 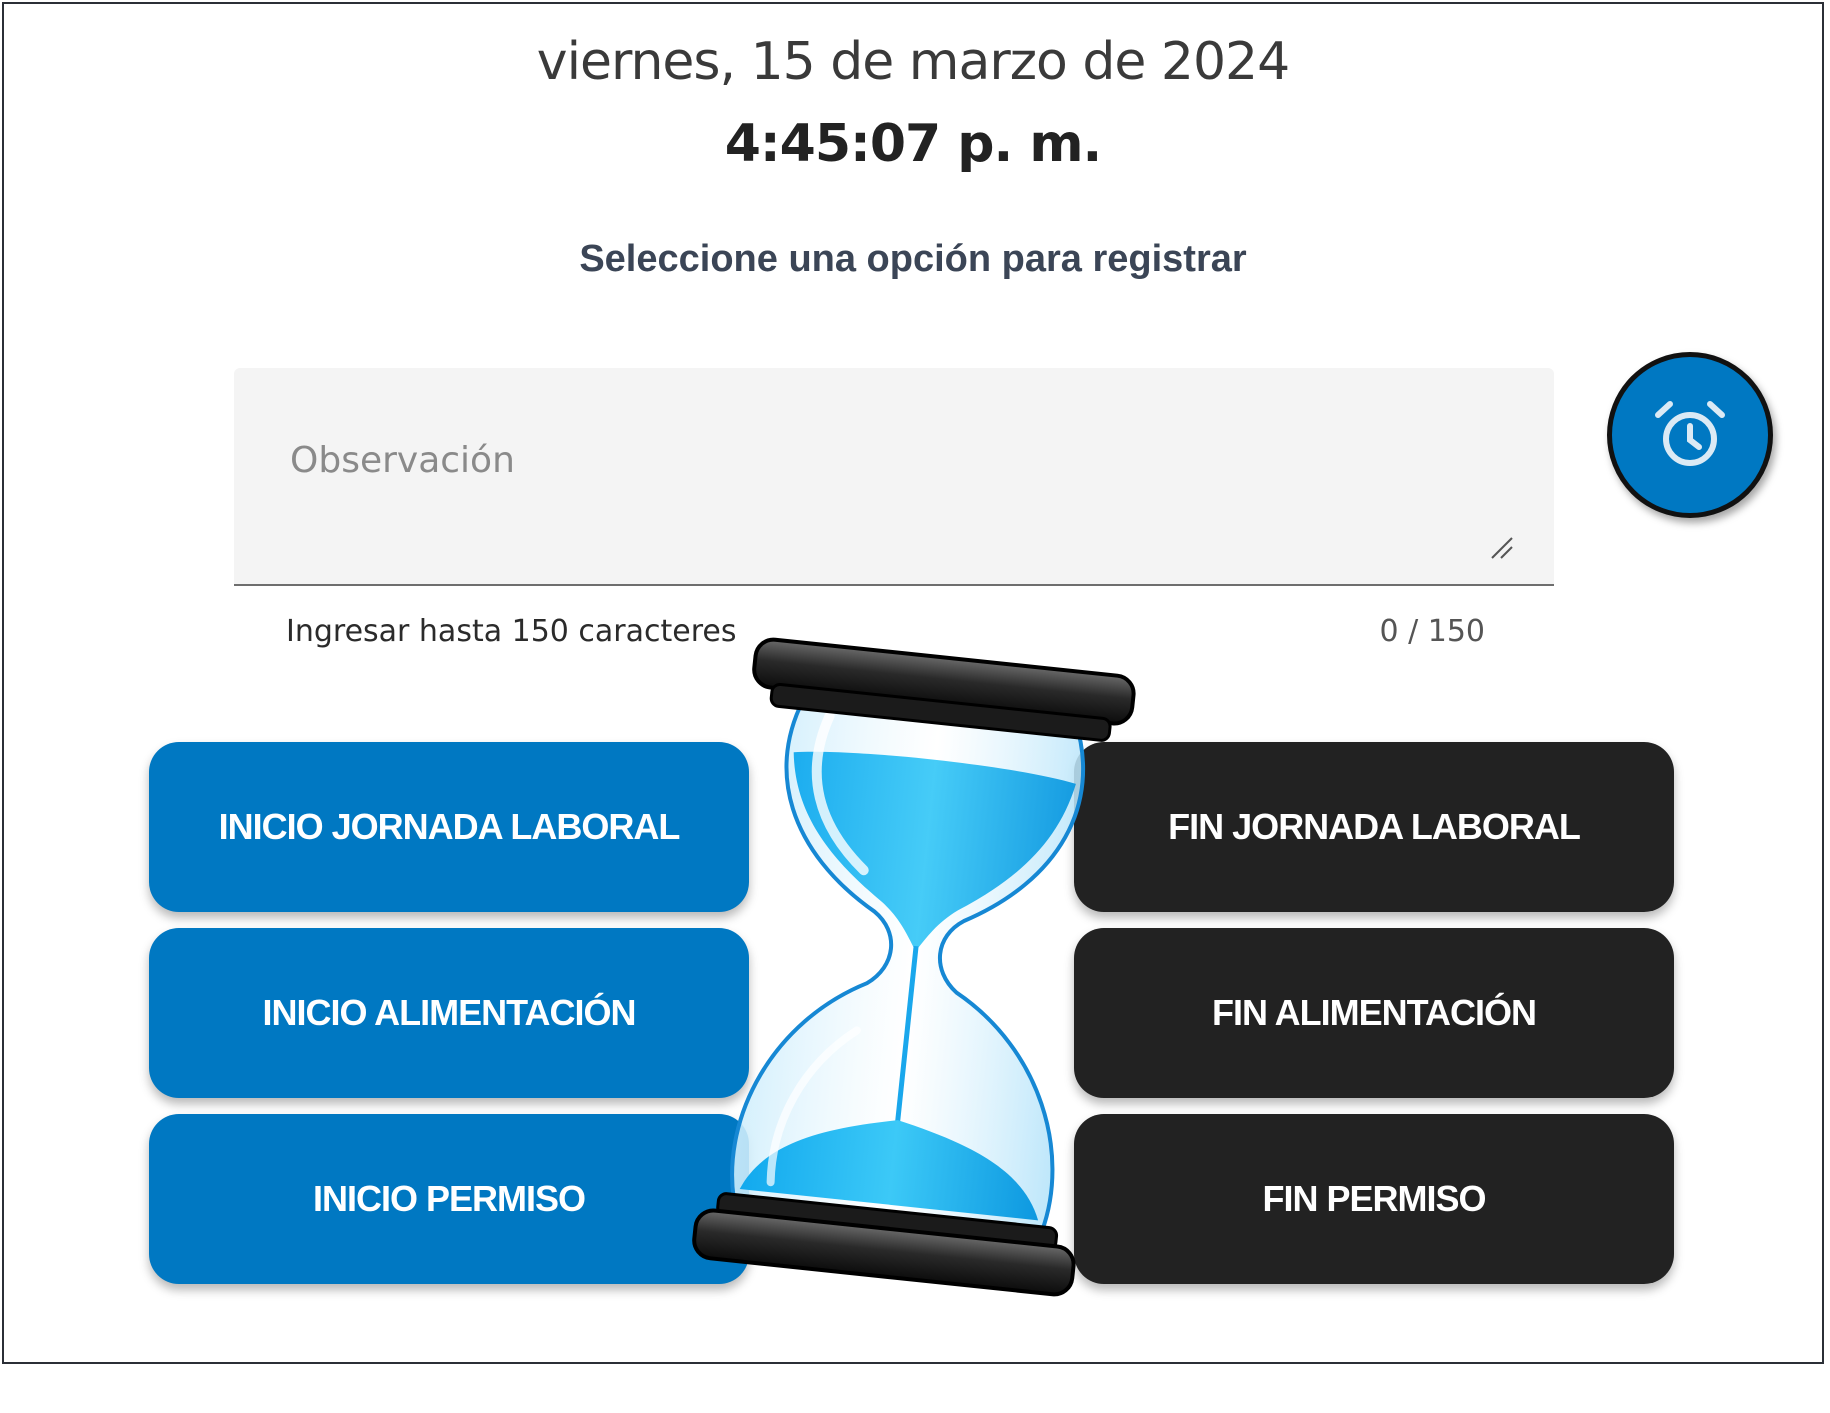 What do you see at coordinates (914, 967) in the screenshot?
I see `hourglass-icon` at bounding box center [914, 967].